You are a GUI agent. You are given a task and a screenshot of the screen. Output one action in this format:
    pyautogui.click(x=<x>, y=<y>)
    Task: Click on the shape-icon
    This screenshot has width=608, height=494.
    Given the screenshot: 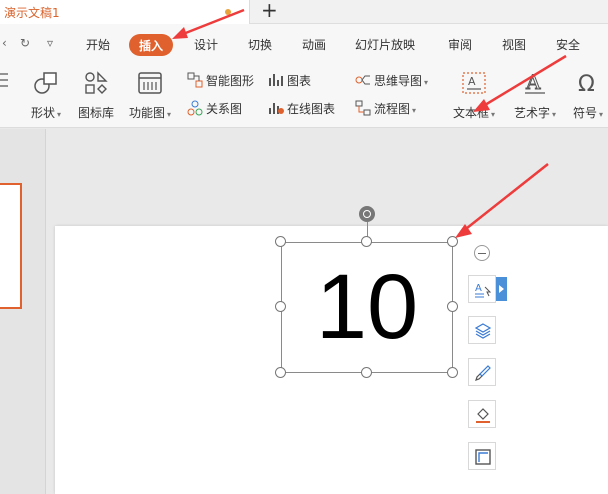 What is the action you would take?
    pyautogui.click(x=45, y=83)
    